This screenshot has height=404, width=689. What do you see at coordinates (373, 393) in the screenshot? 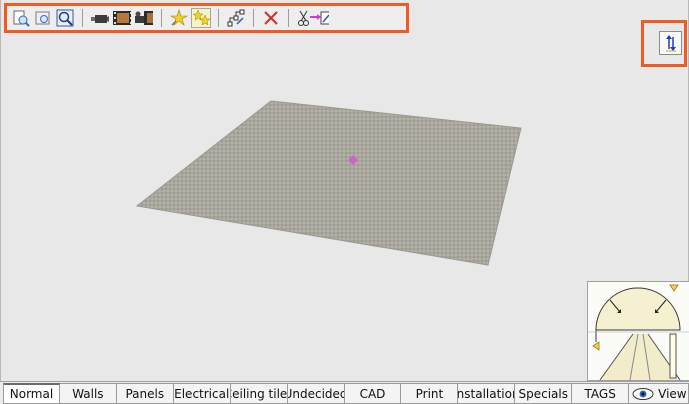
I see `tab-cad: CAD` at bounding box center [373, 393].